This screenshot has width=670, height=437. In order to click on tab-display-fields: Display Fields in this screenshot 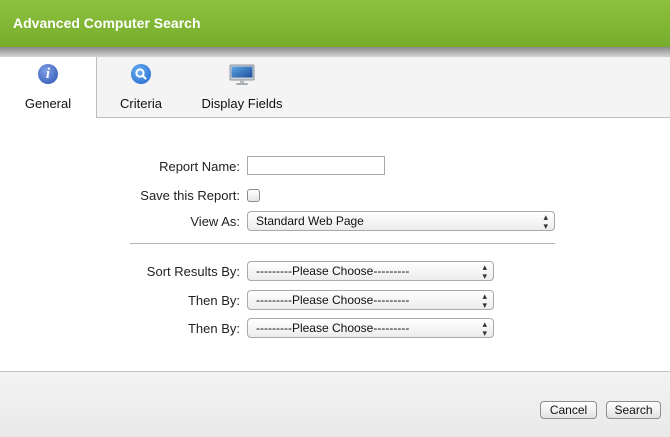, I will do `click(242, 87)`.